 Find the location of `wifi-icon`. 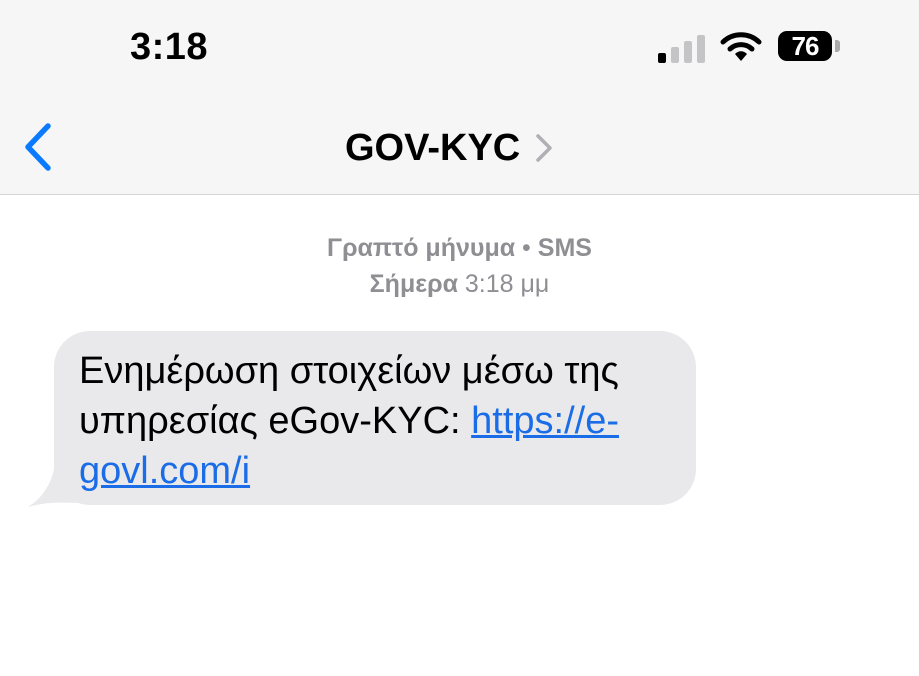

wifi-icon is located at coordinates (741, 46).